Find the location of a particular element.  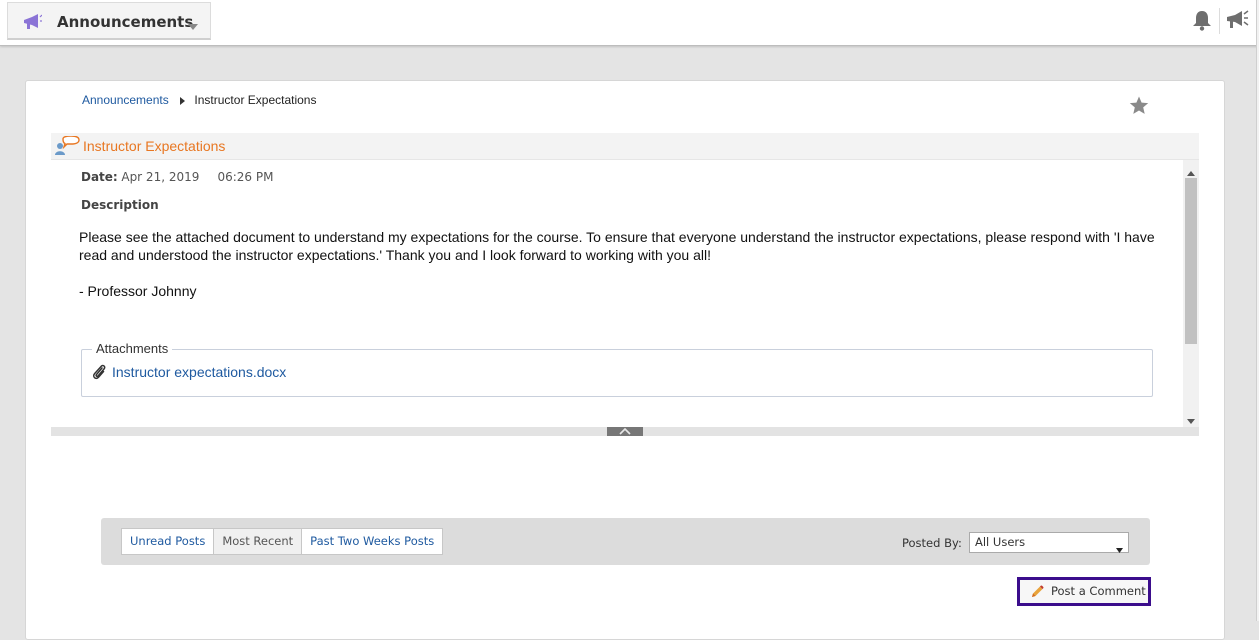

post-title: Instructor Expectations is located at coordinates (154, 146).